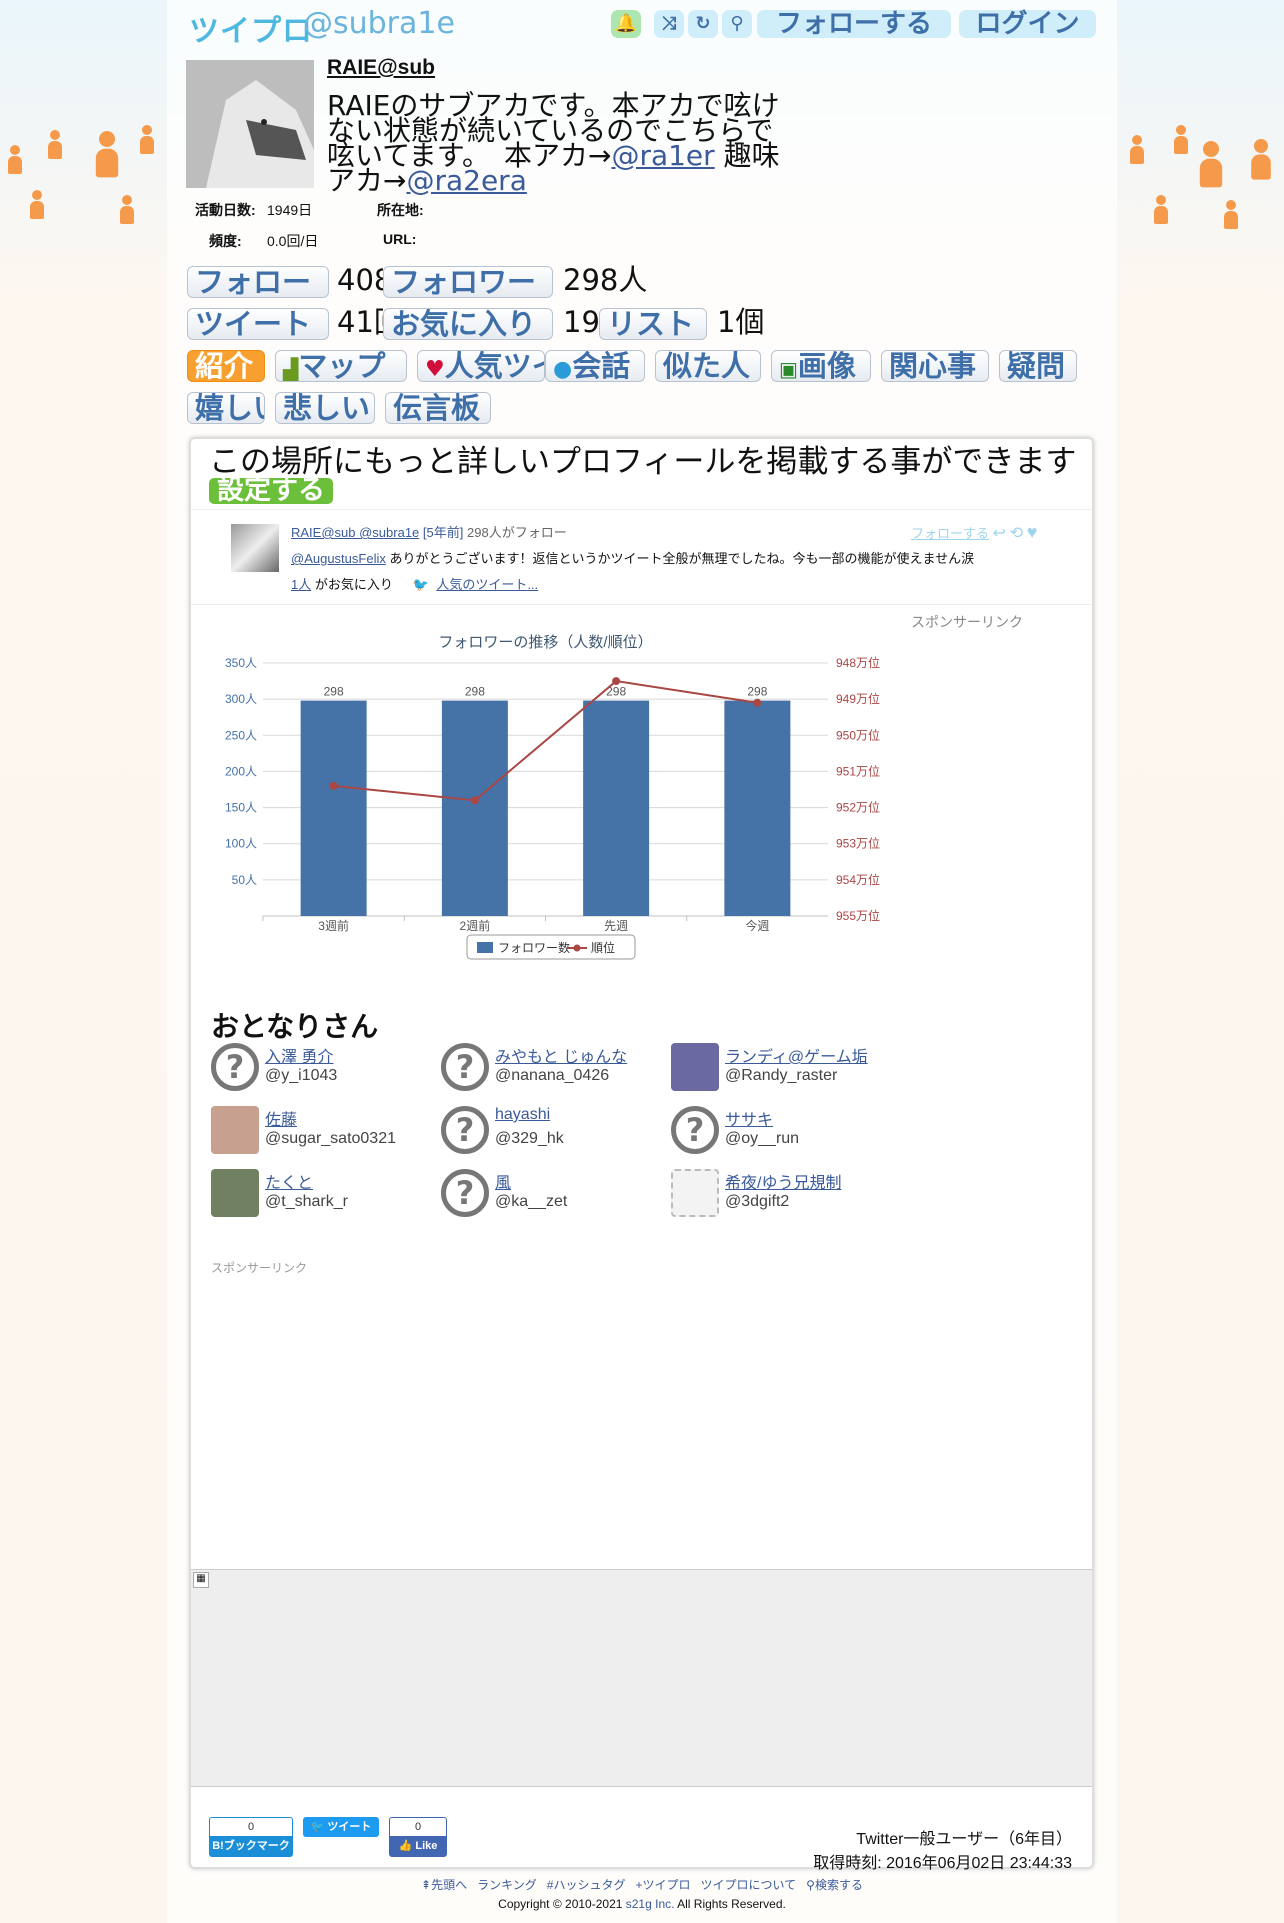 This screenshot has height=1923, width=1284. What do you see at coordinates (201, 1580) in the screenshot?
I see `broken-image-icon: ▦` at bounding box center [201, 1580].